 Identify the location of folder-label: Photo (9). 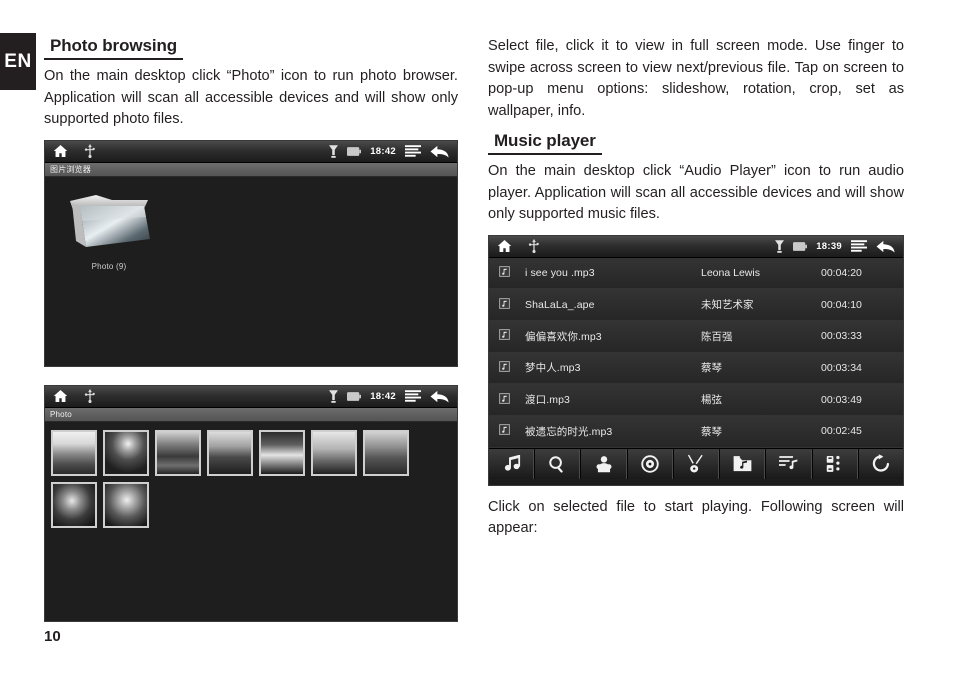
(109, 266).